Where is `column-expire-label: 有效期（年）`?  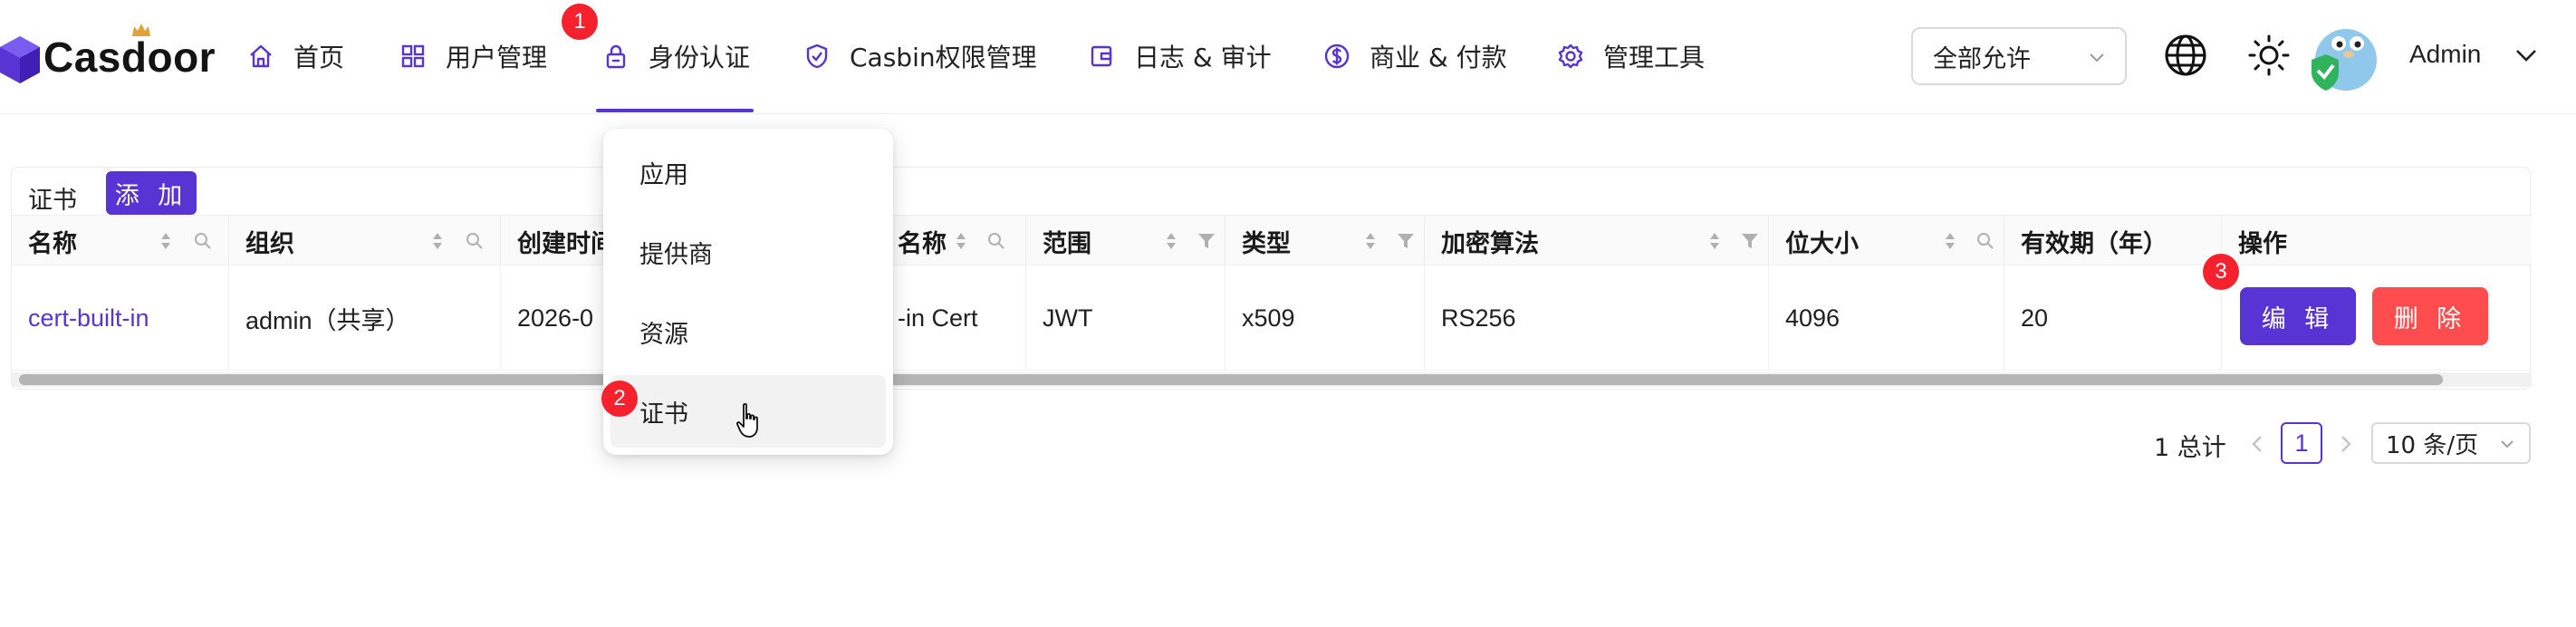 column-expire-label: 有效期（年） is located at coordinates (2094, 243).